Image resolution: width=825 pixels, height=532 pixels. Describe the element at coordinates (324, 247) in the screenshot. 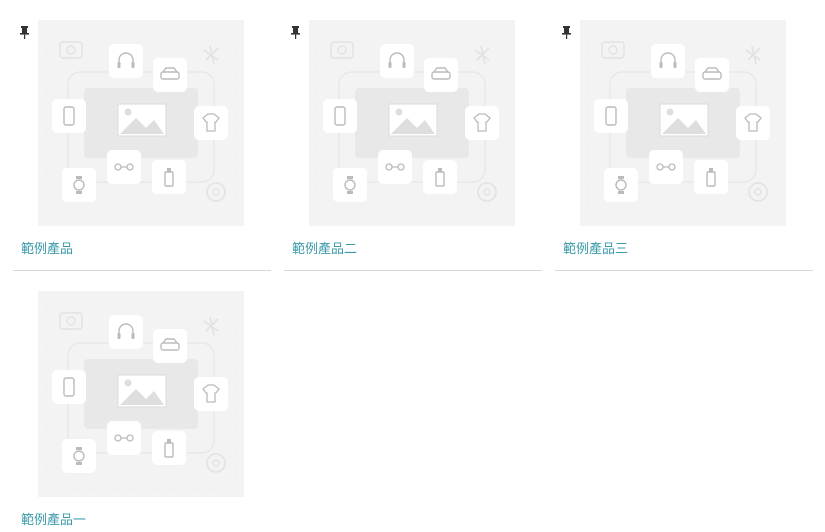

I see `product-name-link: 範例產品二` at that location.